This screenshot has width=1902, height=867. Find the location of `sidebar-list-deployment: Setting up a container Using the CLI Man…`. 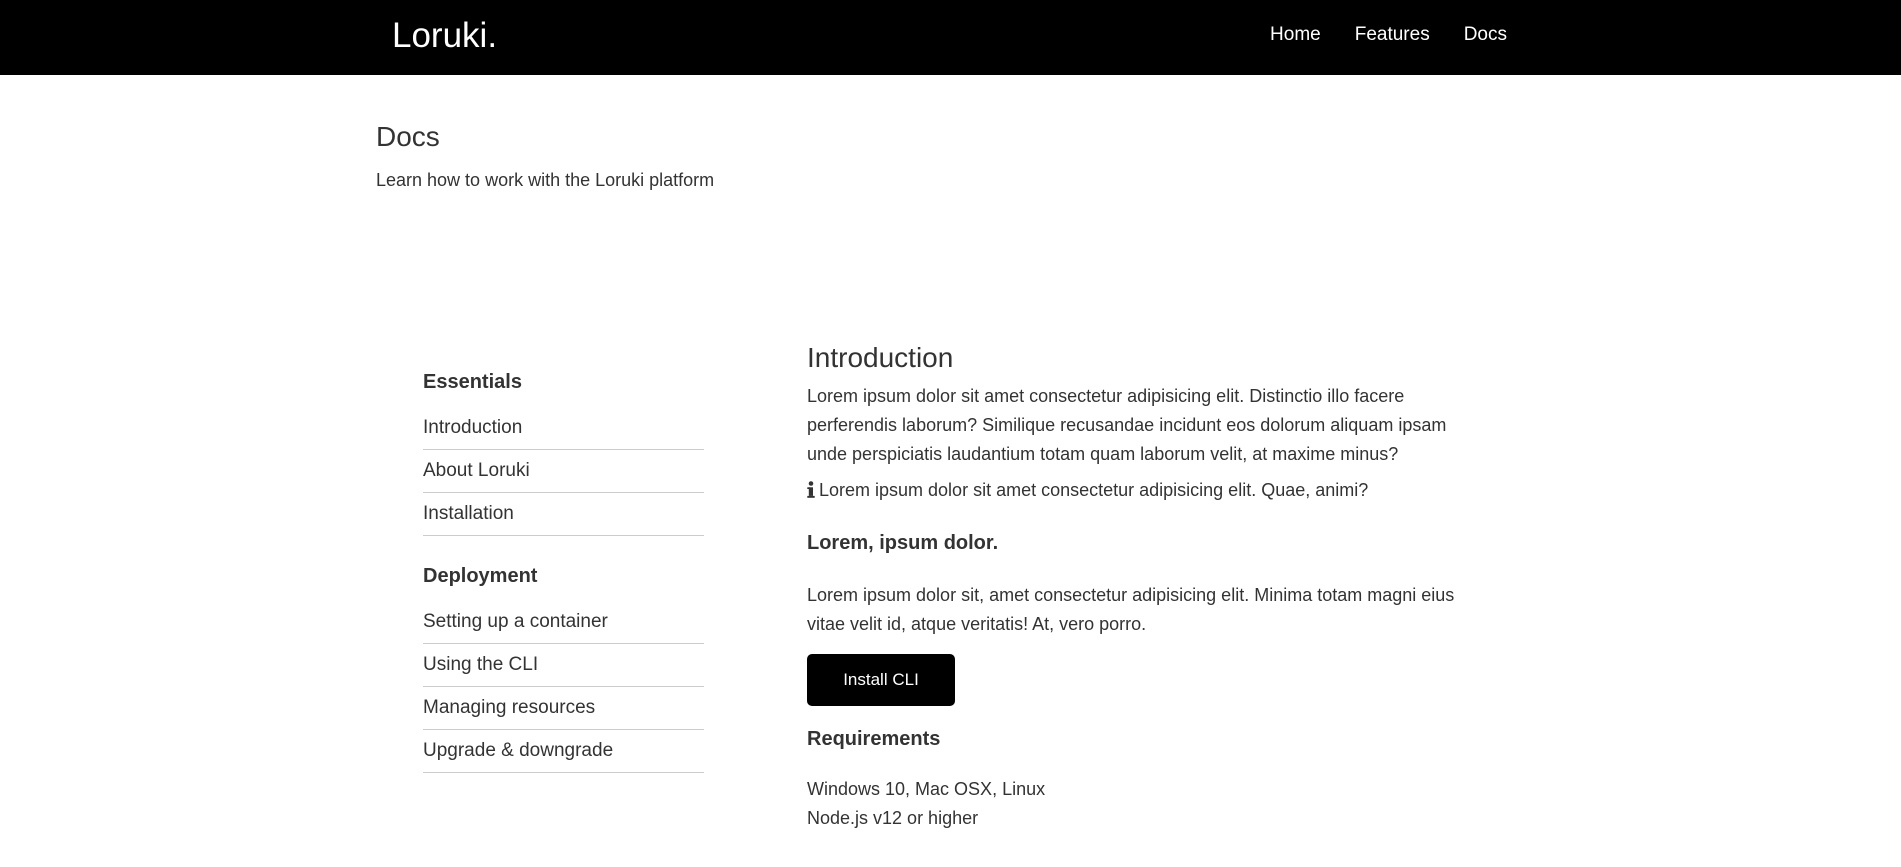

sidebar-list-deployment: Setting up a container Using the CLI Man… is located at coordinates (563, 687).